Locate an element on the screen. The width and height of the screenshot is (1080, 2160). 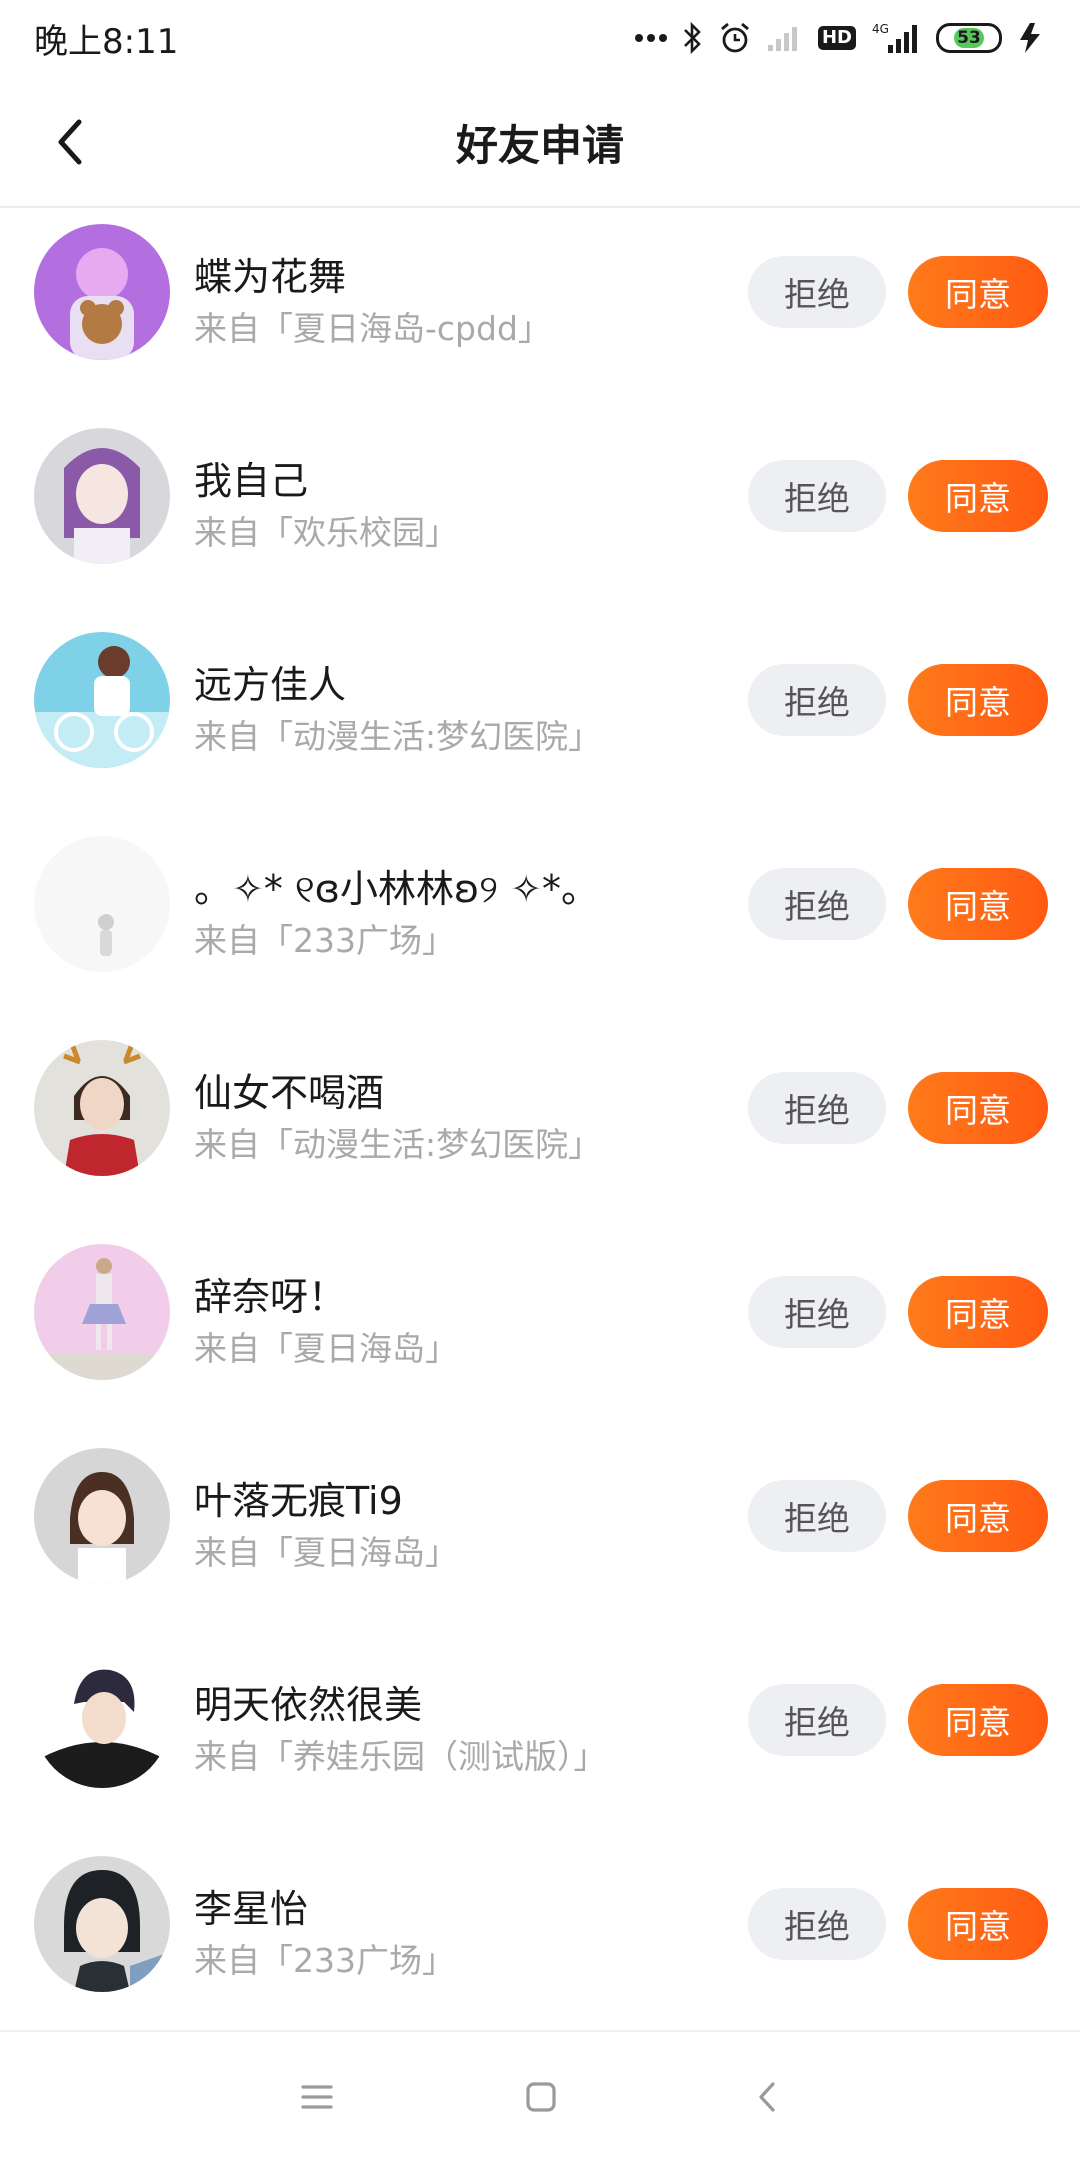
status-time: 晚上8:11 is located at coordinates (106, 41).